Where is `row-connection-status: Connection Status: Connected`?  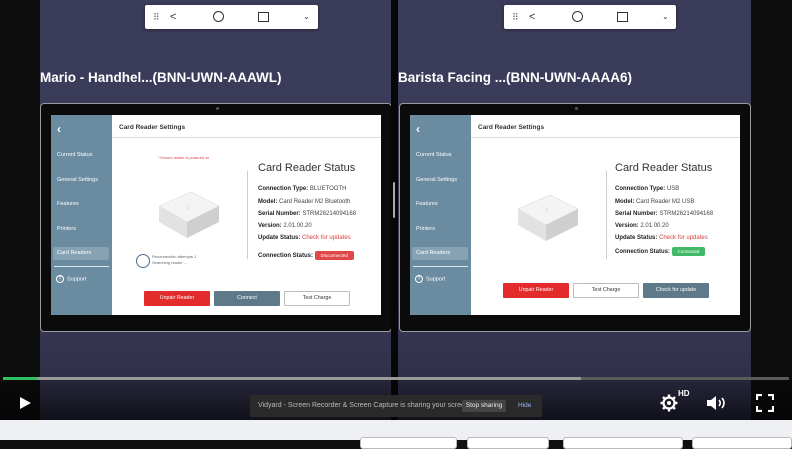 row-connection-status: Connection Status: Connected is located at coordinates (660, 251).